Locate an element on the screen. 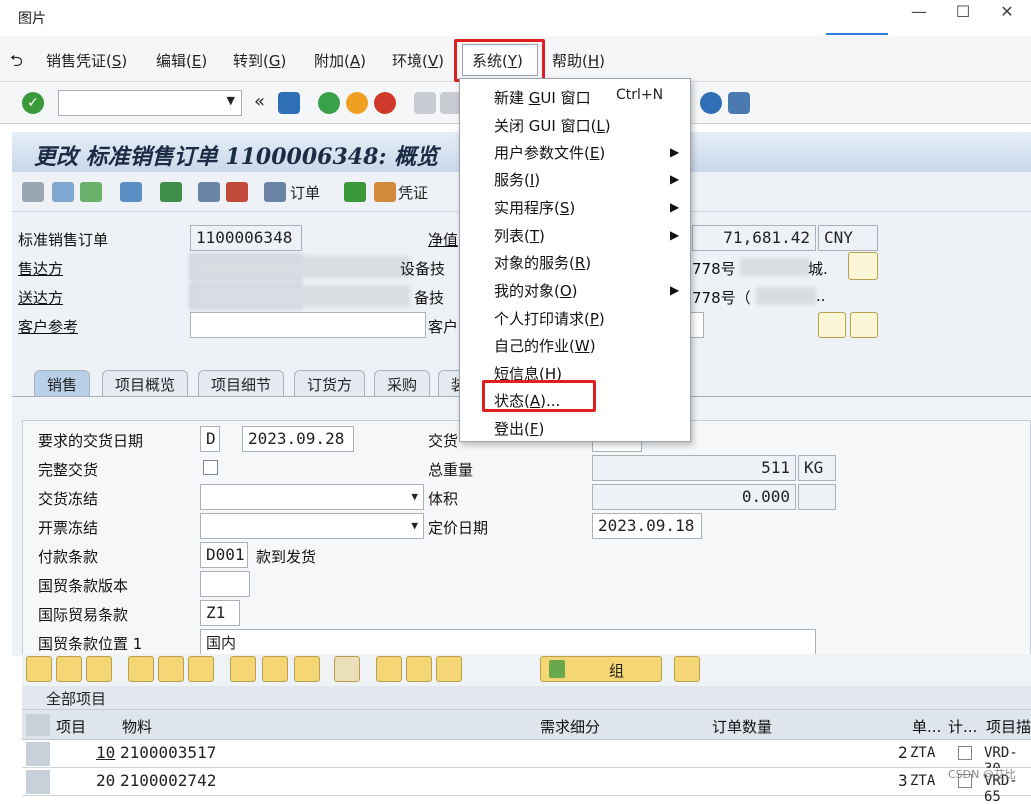  column-material: 物料 is located at coordinates (137, 726).